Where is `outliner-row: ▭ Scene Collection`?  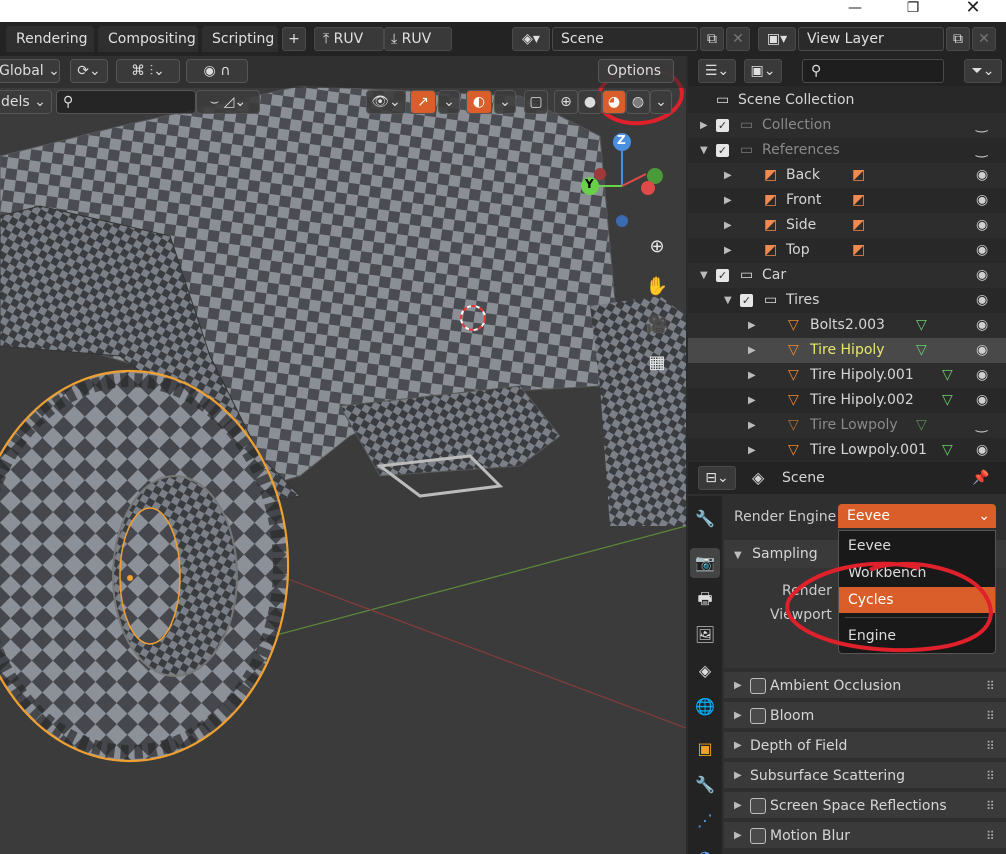 outliner-row: ▭ Scene Collection is located at coordinates (847, 100).